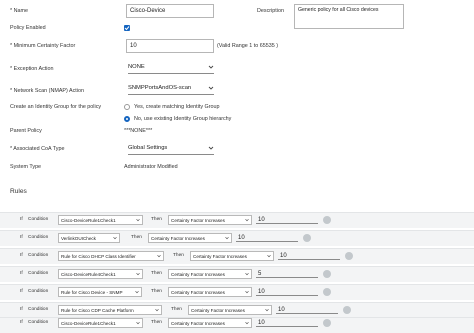 The height and width of the screenshot is (333, 474). Describe the element at coordinates (127, 107) in the screenshot. I see `identity-yes-radio` at that location.